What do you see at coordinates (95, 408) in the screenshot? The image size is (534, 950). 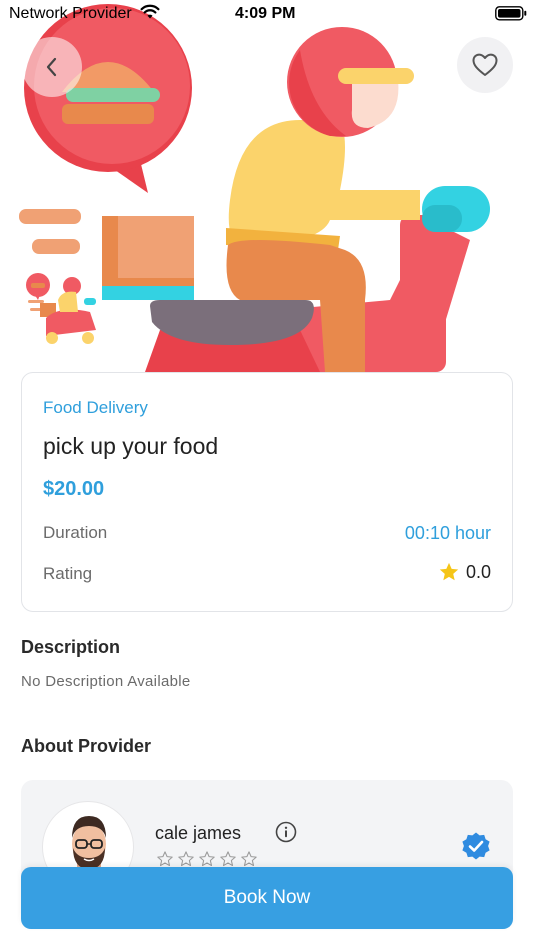 I see `service-category: Food Delivery` at bounding box center [95, 408].